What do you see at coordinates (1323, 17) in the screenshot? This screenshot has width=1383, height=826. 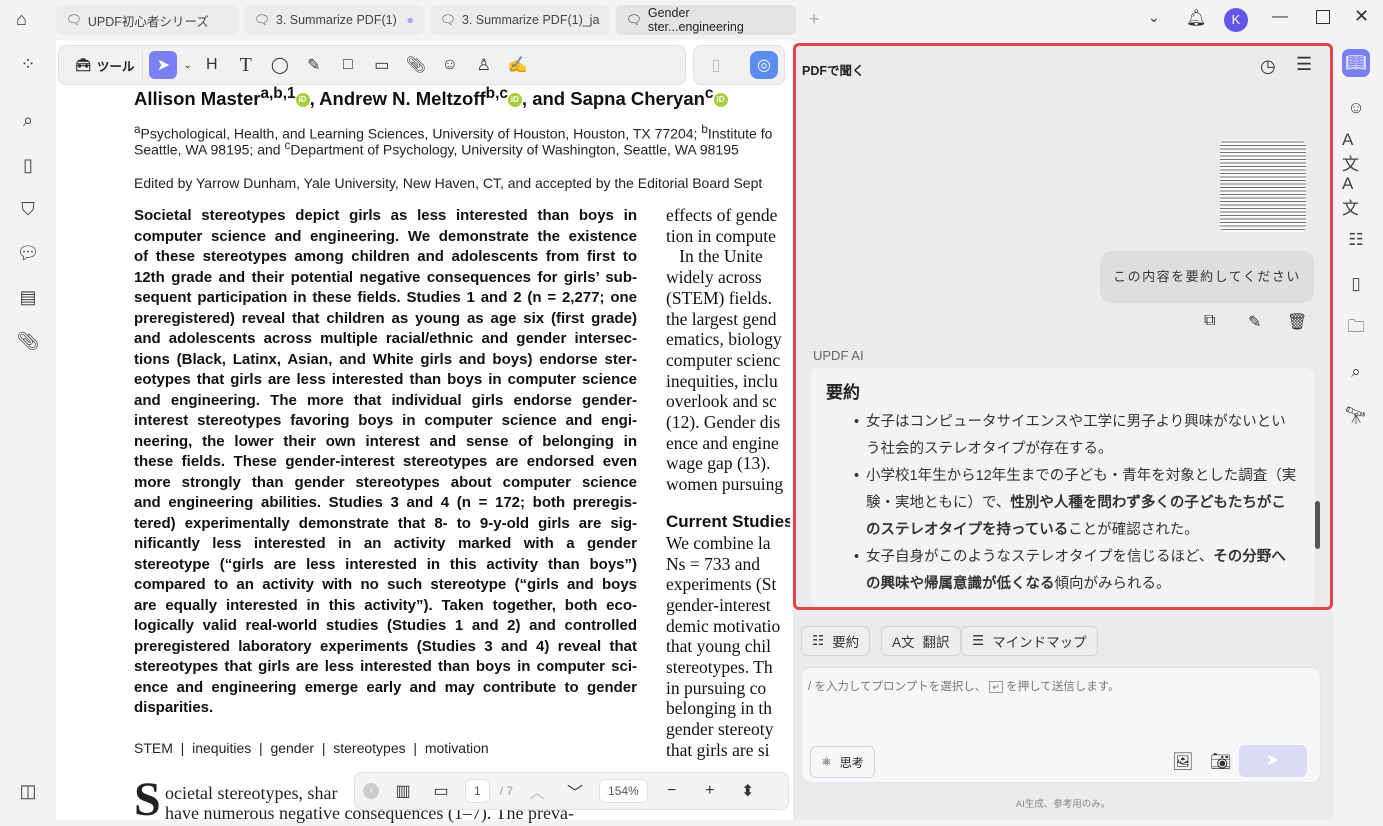 I see `maximize-icon` at bounding box center [1323, 17].